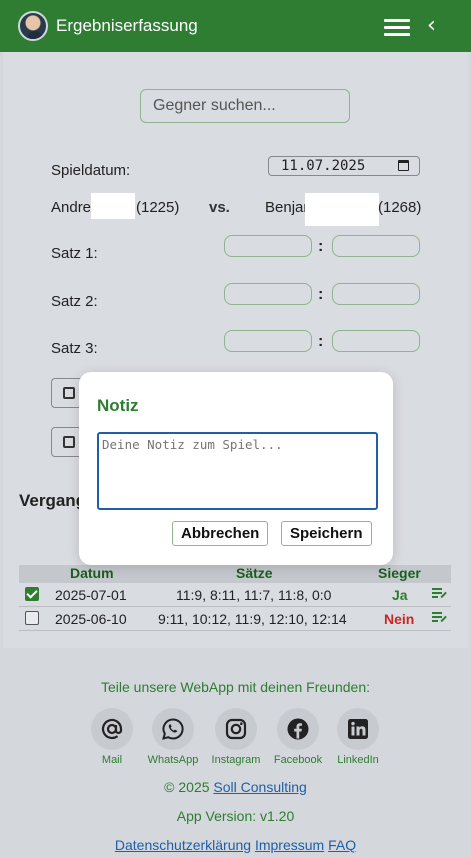 Image resolution: width=471 pixels, height=858 pixels. I want to click on row-date: 2025-07-01, so click(91, 595).